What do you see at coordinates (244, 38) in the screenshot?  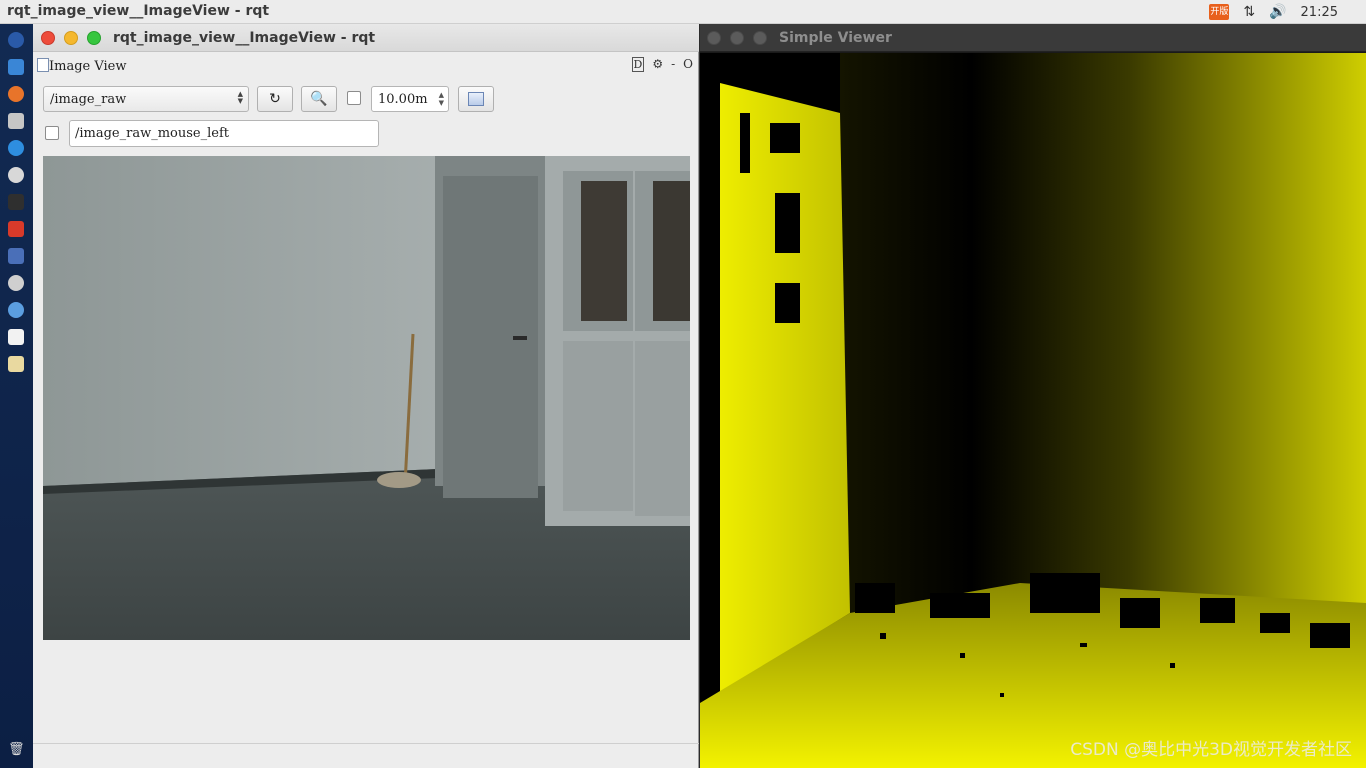 I see `rqt-window-title: rqt_image_view__ImageView - rqt` at bounding box center [244, 38].